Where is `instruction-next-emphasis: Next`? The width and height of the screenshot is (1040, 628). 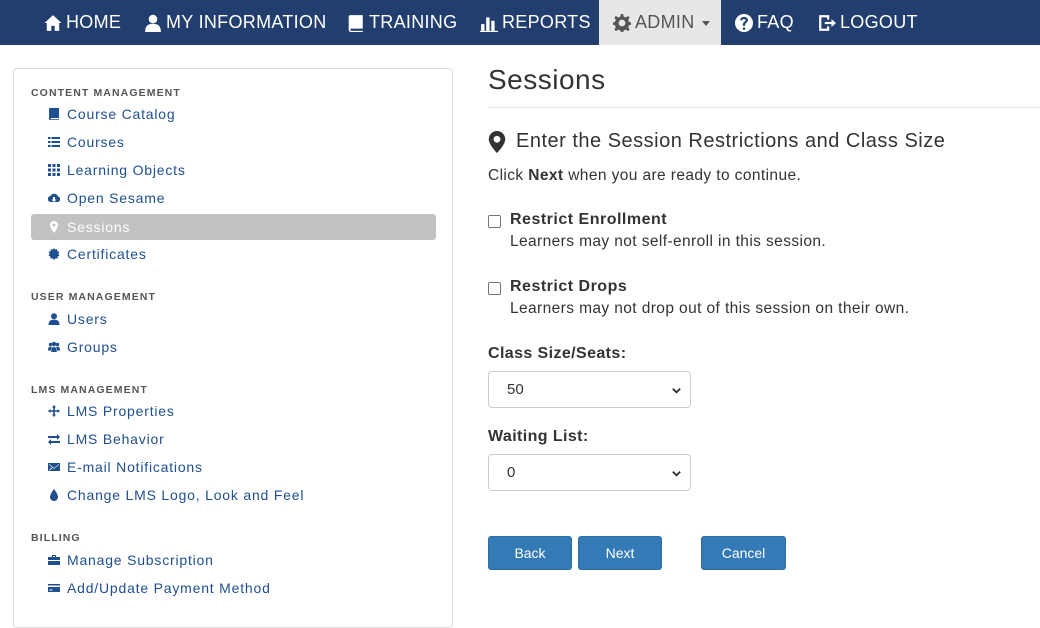 instruction-next-emphasis: Next is located at coordinates (546, 175).